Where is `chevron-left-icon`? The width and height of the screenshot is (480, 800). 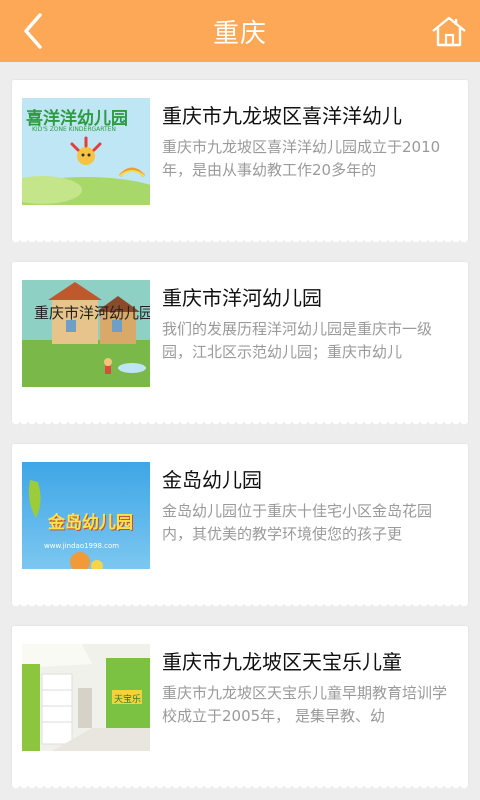
chevron-left-icon is located at coordinates (33, 31).